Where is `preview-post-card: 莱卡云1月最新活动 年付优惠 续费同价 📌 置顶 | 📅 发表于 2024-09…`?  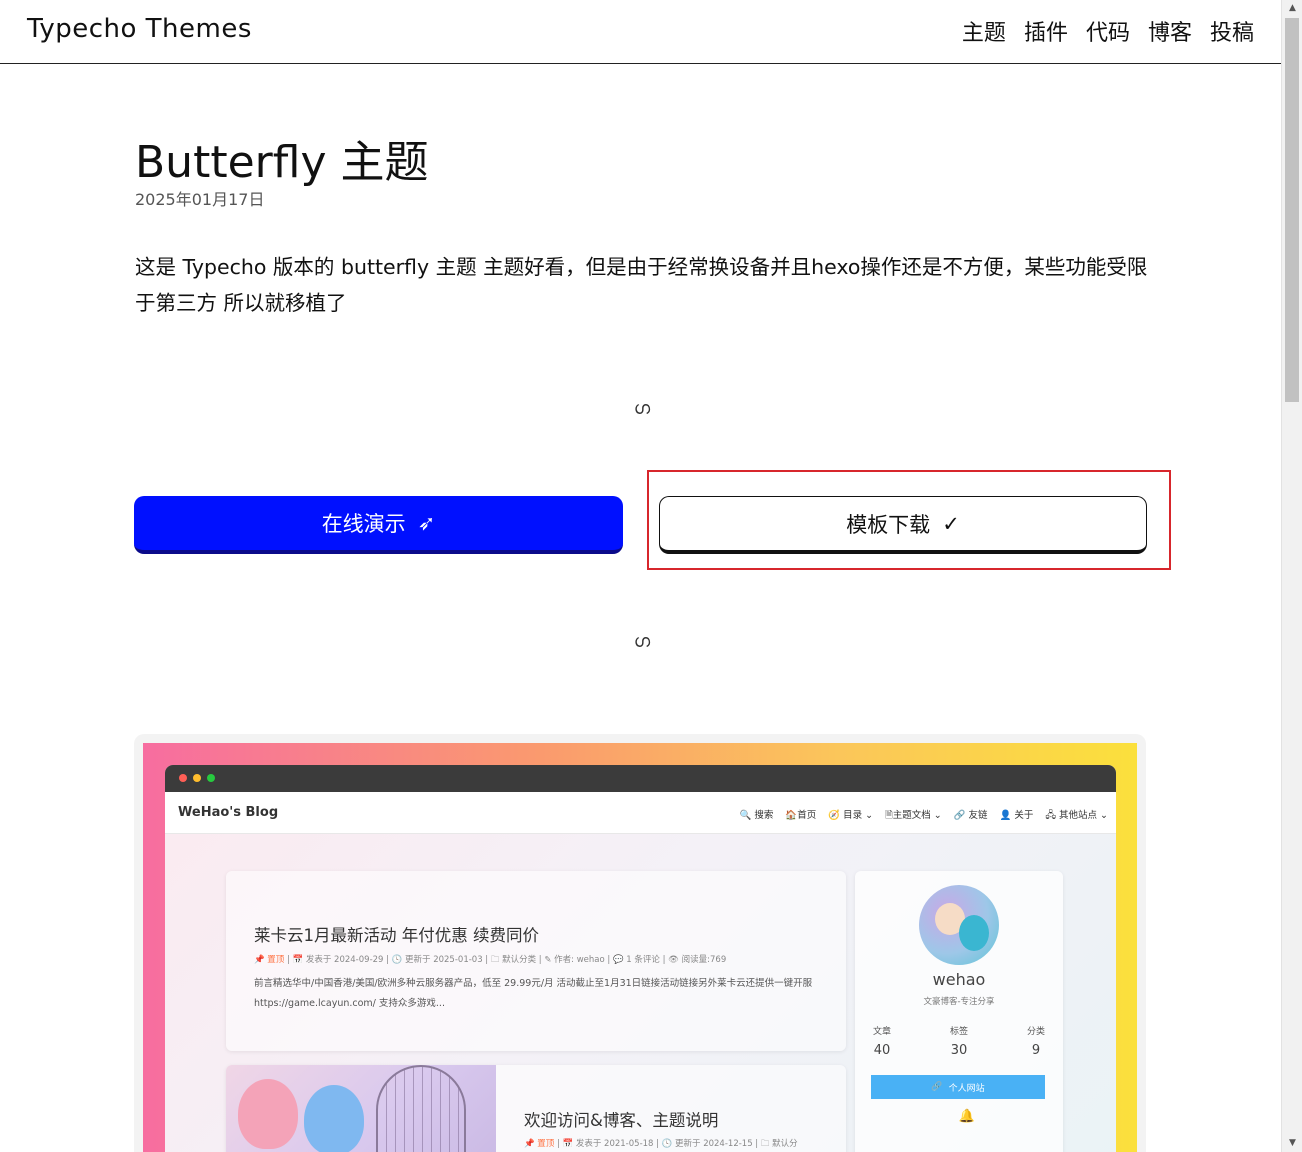
preview-post-card: 莱卡云1月最新活动 年付优惠 续费同价 📌 置顶 | 📅 发表于 2024-09… is located at coordinates (536, 961).